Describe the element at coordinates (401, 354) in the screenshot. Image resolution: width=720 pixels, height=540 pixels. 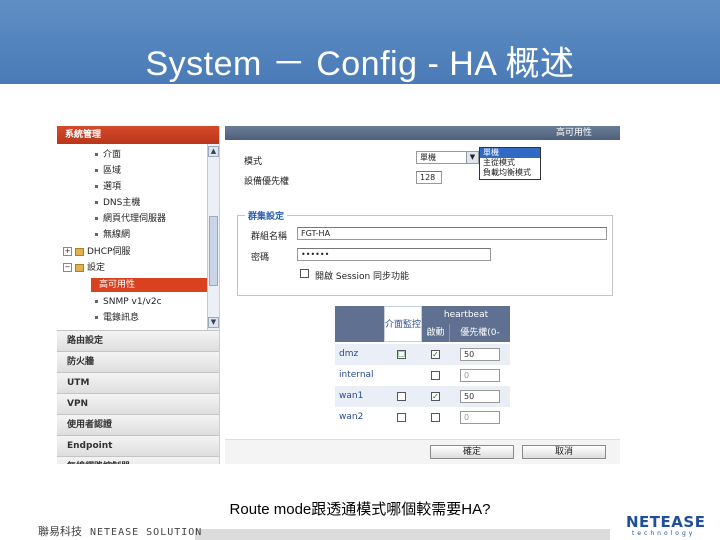
I see `monitor-checkbox: ☐` at that location.